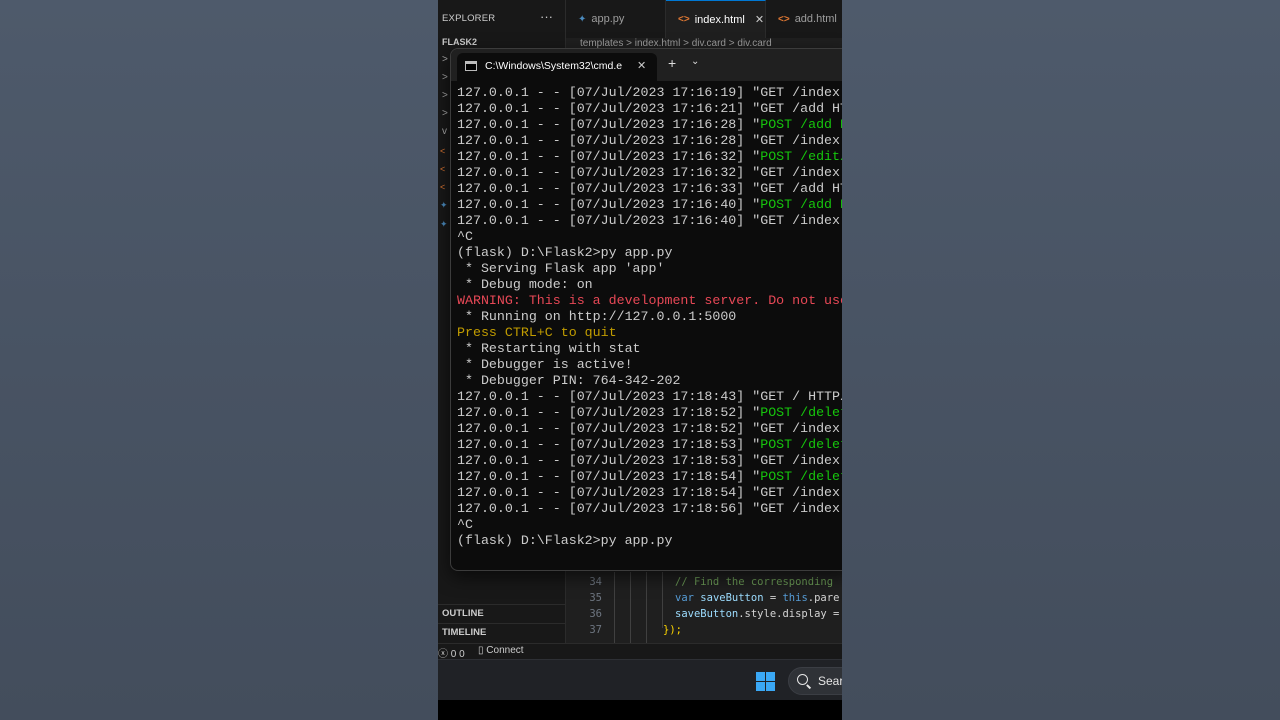  I want to click on connect-button: ▯ Connect, so click(501, 650).